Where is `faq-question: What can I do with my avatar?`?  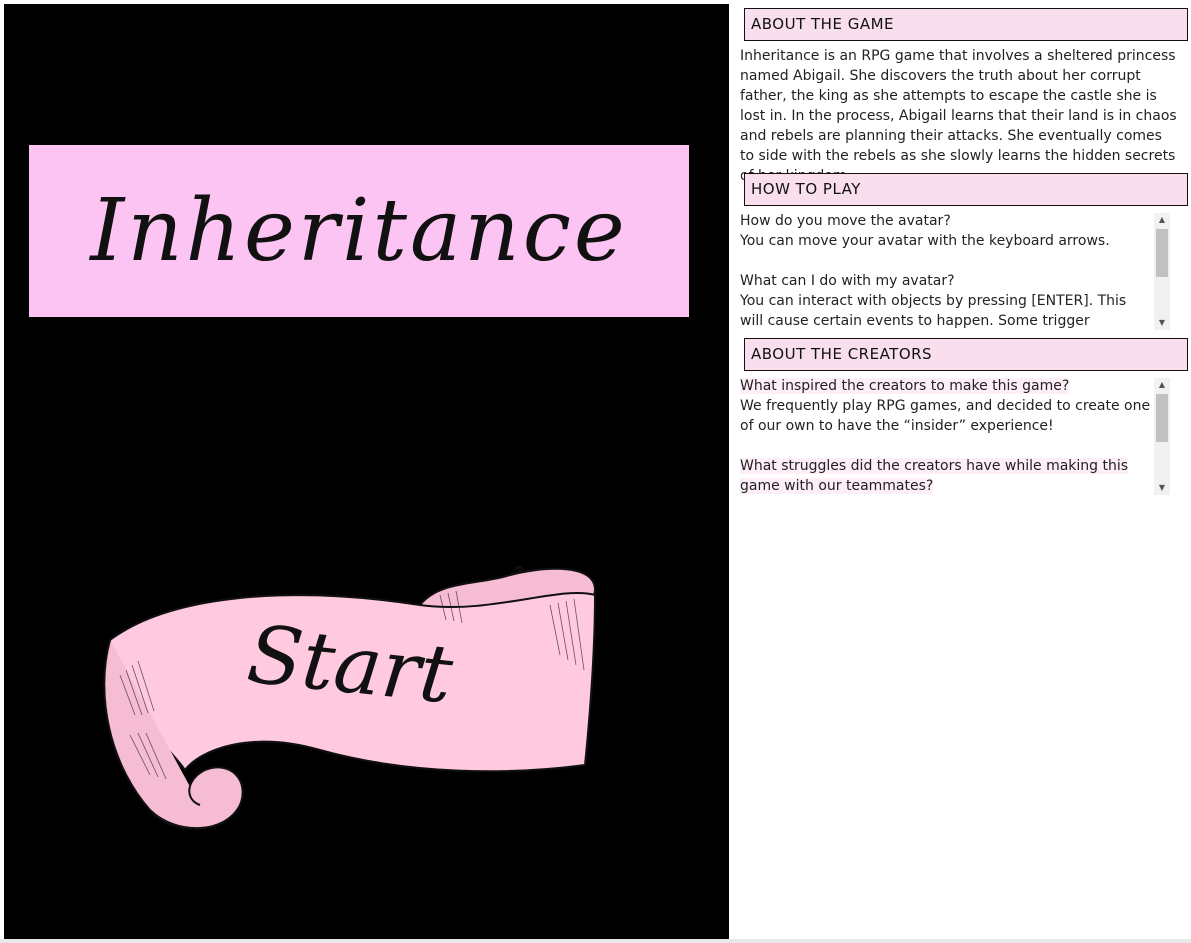 faq-question: What can I do with my avatar? is located at coordinates (847, 281).